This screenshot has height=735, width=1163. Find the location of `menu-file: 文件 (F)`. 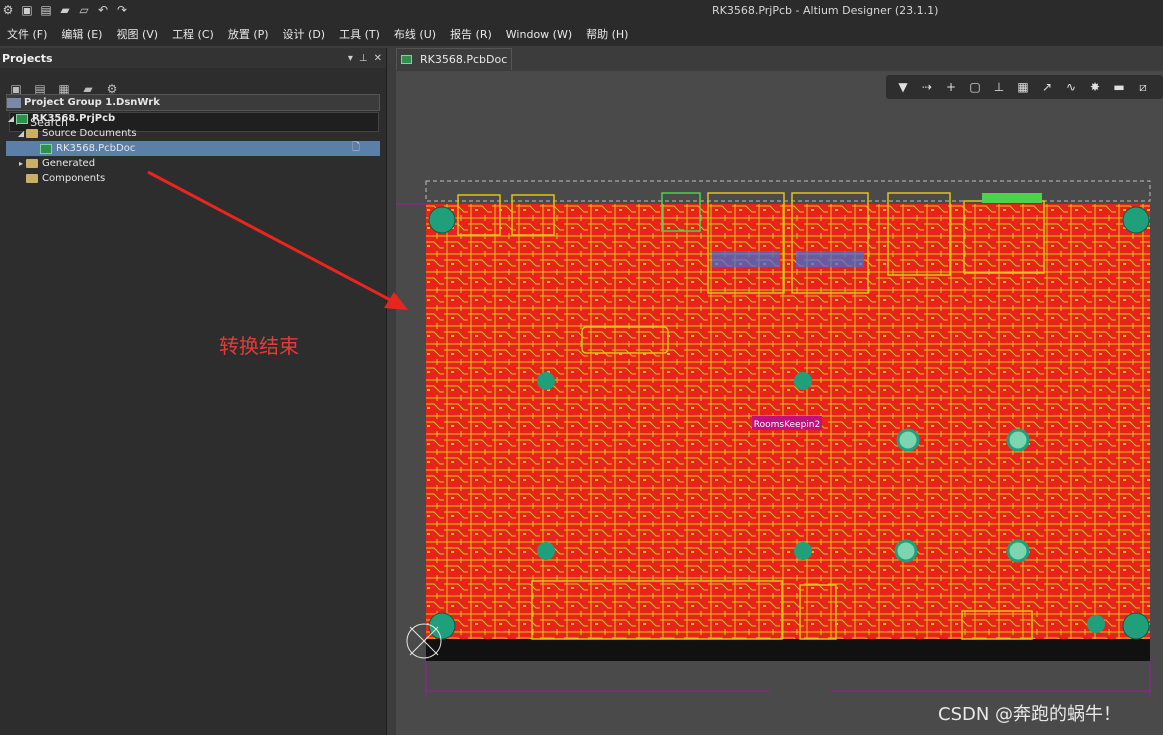

menu-file: 文件 (F) is located at coordinates (27, 34).